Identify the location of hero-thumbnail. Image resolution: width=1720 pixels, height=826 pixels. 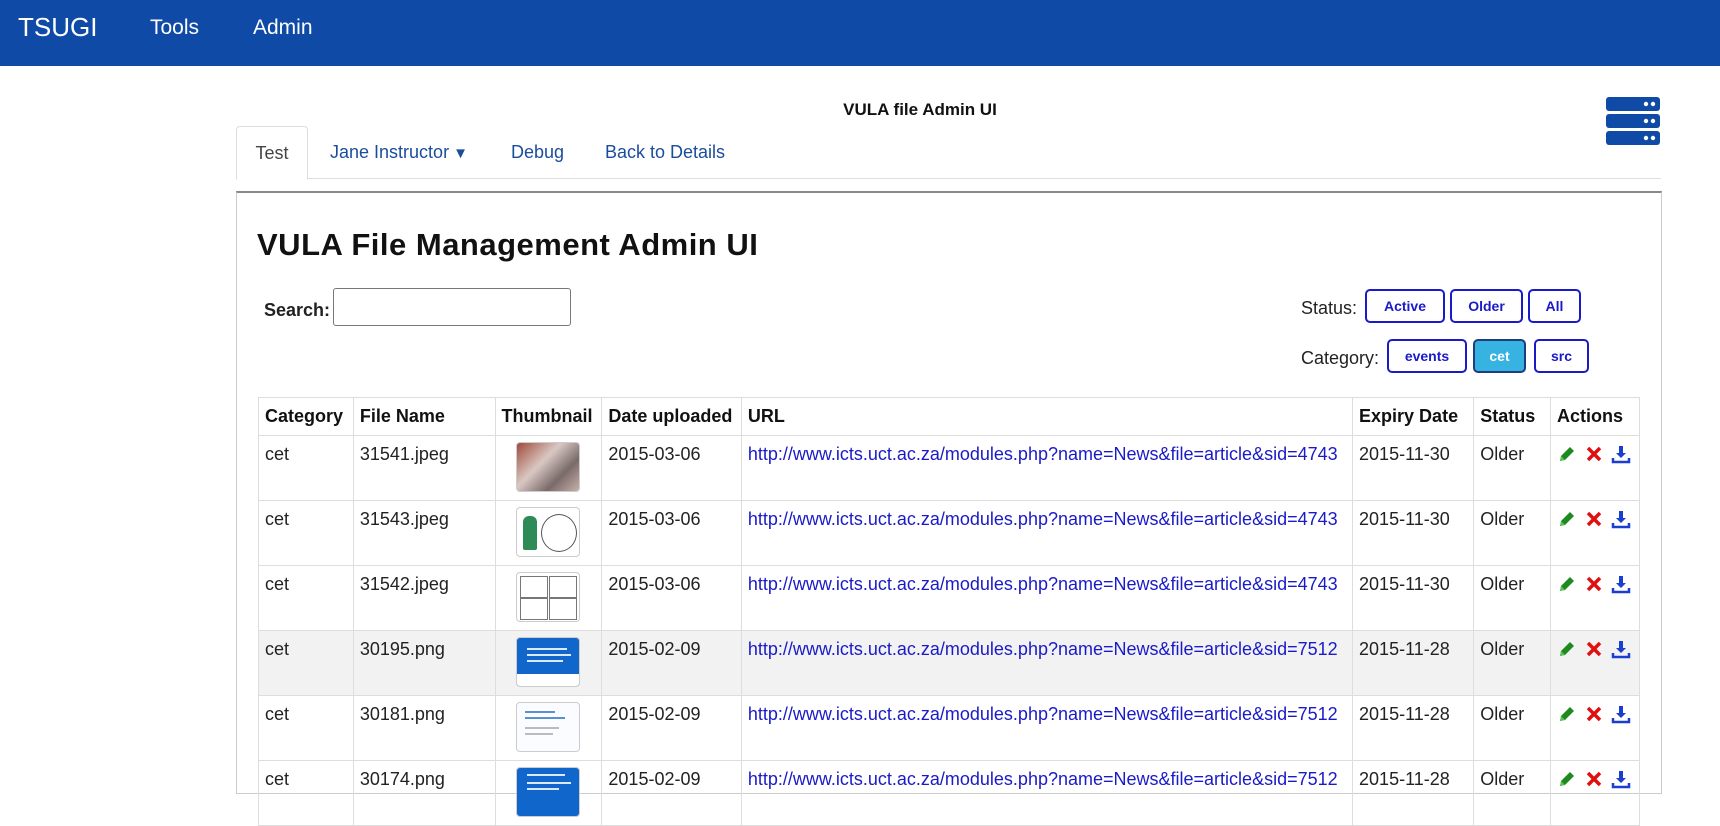
(548, 532).